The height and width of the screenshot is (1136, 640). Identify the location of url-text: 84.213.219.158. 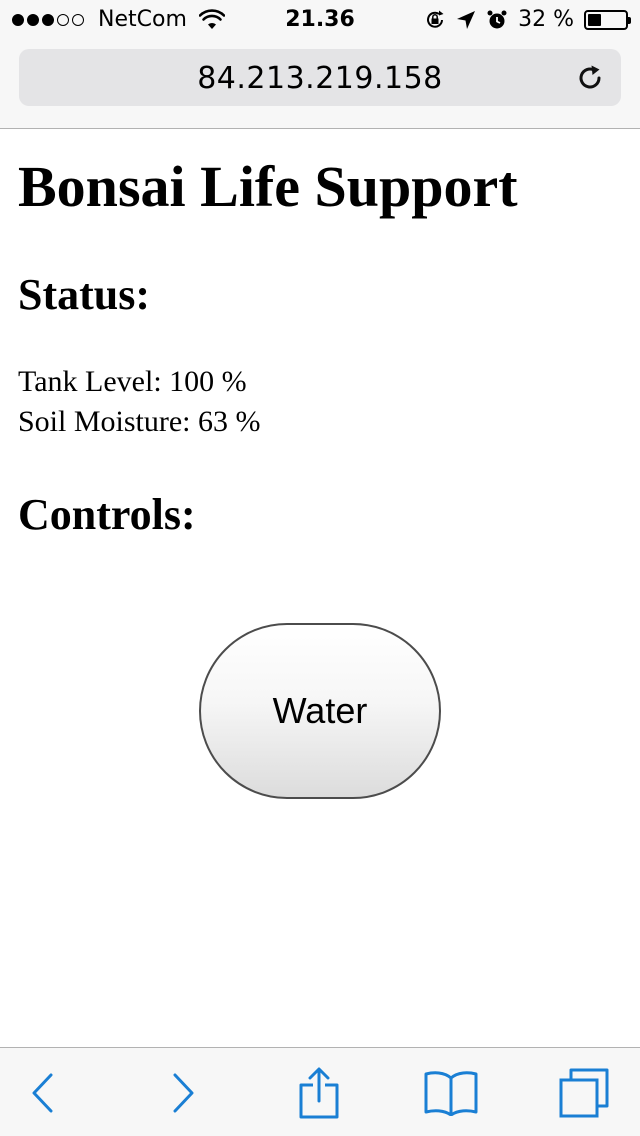
(320, 78).